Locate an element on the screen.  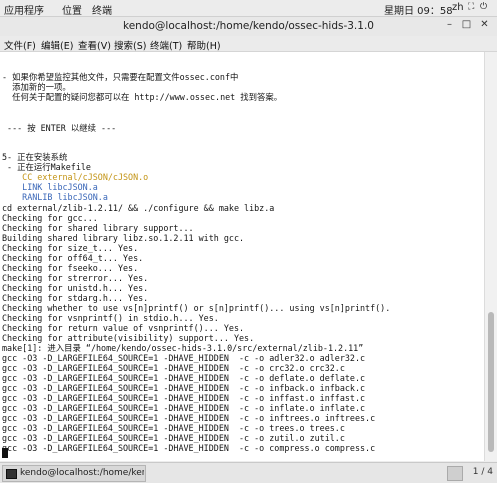
terminal-line: - 如果你希望监控其他文件，只需要在配置文件ossec.conf中 is located at coordinates (120, 77).